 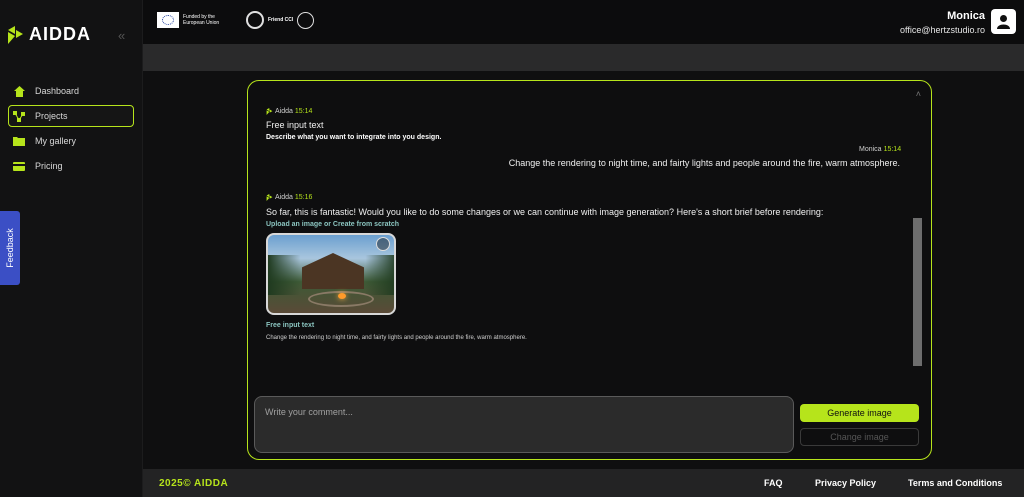 I want to click on sidebar-item-label: Projects, so click(x=51, y=116).